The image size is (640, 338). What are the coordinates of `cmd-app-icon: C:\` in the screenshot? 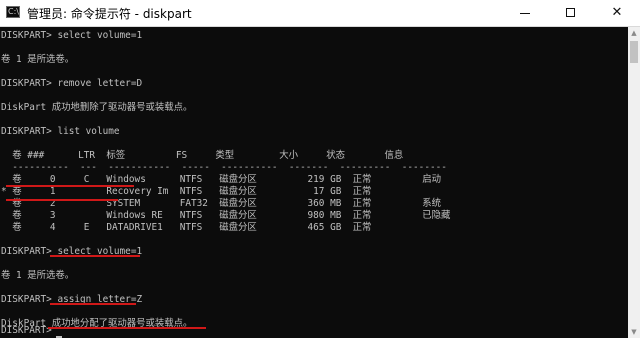 It's located at (13, 12).